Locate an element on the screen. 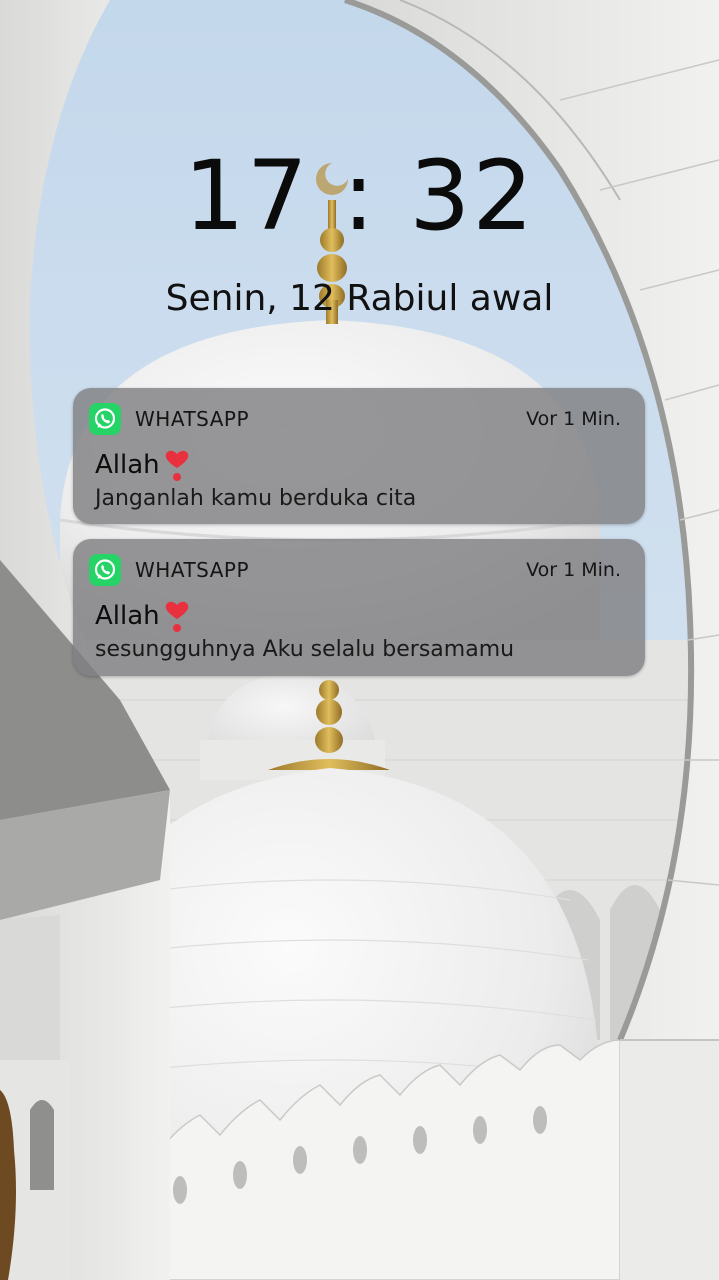 Image resolution: width=719 pixels, height=1280 pixels. notification-message: sesungguhnya Aku selalu bersamamu is located at coordinates (305, 649).